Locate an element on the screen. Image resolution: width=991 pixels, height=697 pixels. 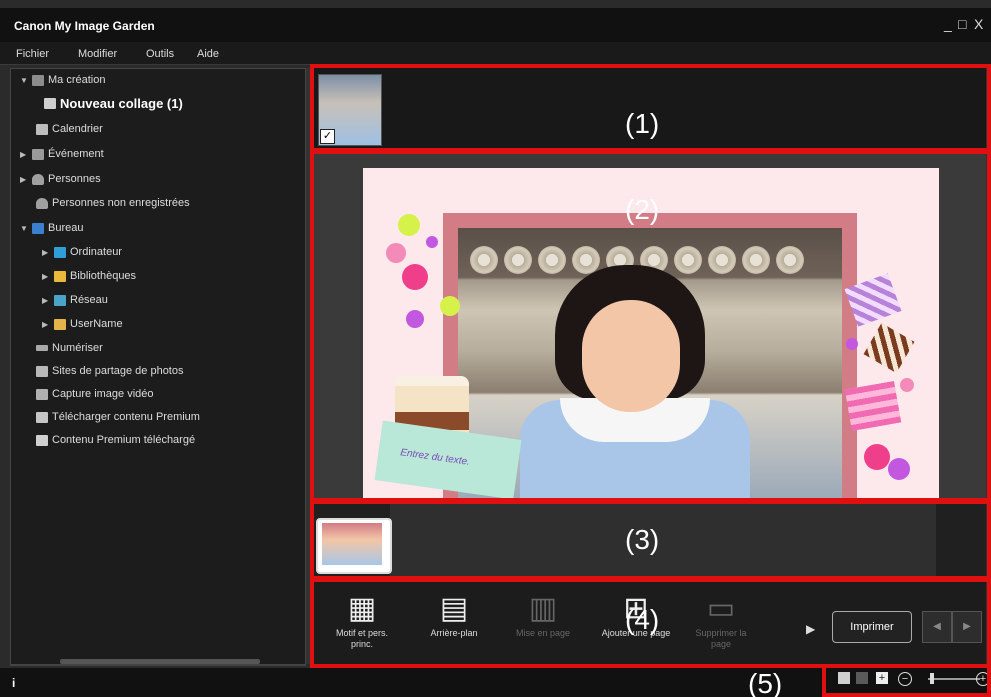
menu-modifier: Modifier is located at coordinates (97, 54).